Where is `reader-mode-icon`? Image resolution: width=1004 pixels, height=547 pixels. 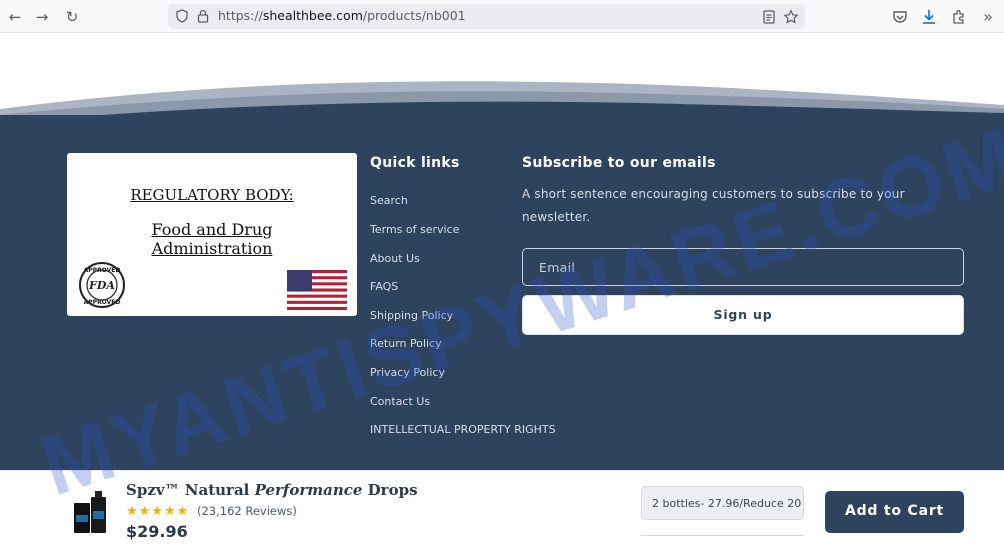 reader-mode-icon is located at coordinates (769, 17).